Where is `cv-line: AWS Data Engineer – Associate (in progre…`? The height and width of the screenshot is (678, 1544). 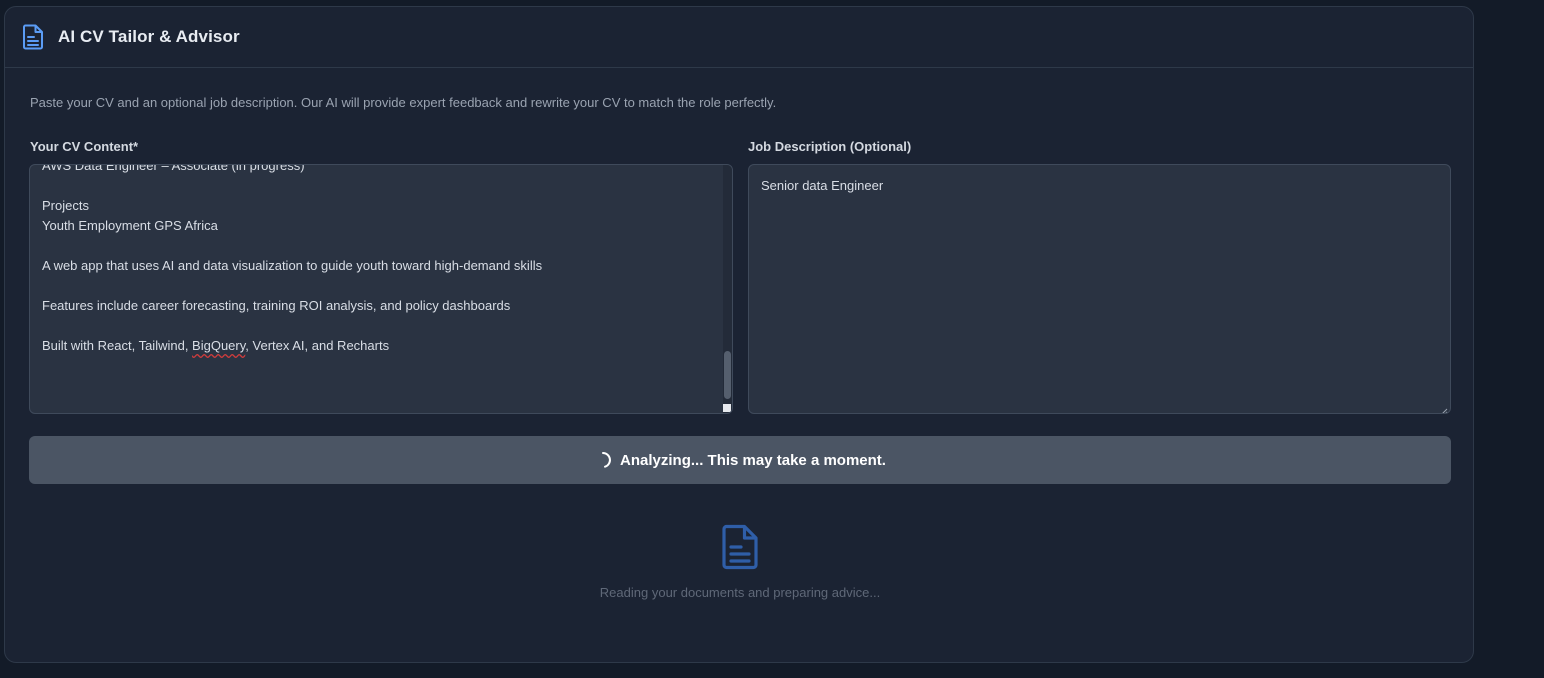
cv-line: AWS Data Engineer – Associate (in progre… is located at coordinates (173, 168).